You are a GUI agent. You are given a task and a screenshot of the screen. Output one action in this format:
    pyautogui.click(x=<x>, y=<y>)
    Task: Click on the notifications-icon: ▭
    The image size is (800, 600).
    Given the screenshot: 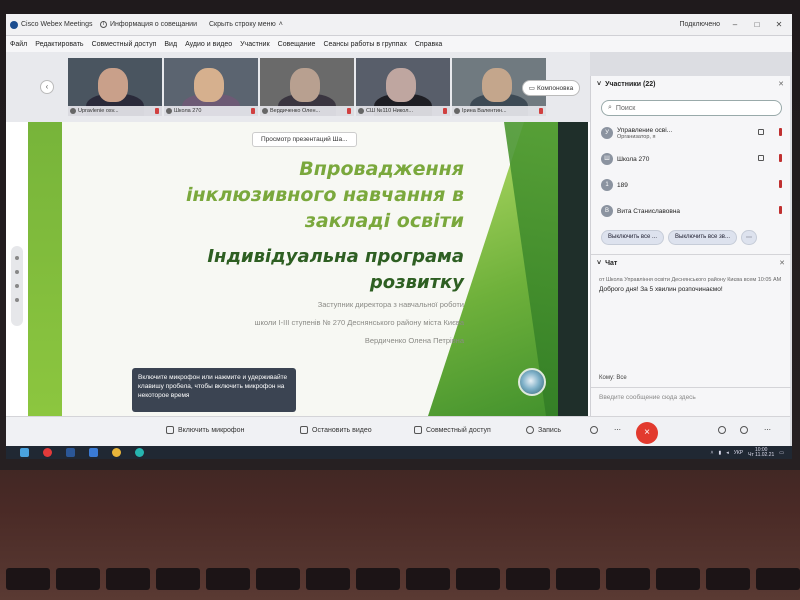 What is the action you would take?
    pyautogui.click(x=781, y=453)
    